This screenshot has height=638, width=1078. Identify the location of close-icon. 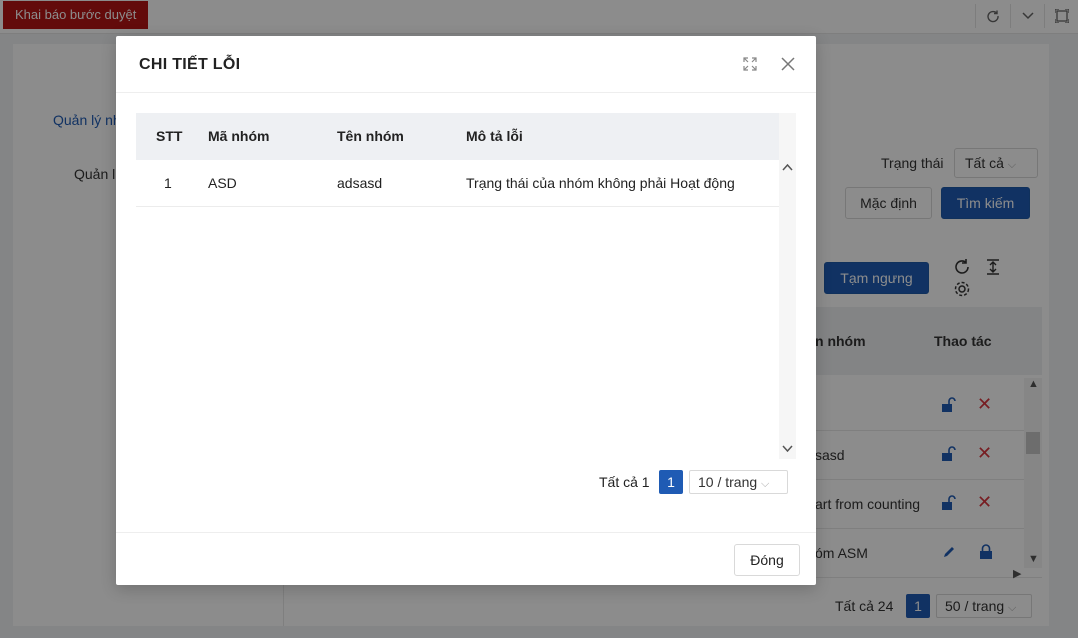
(788, 64).